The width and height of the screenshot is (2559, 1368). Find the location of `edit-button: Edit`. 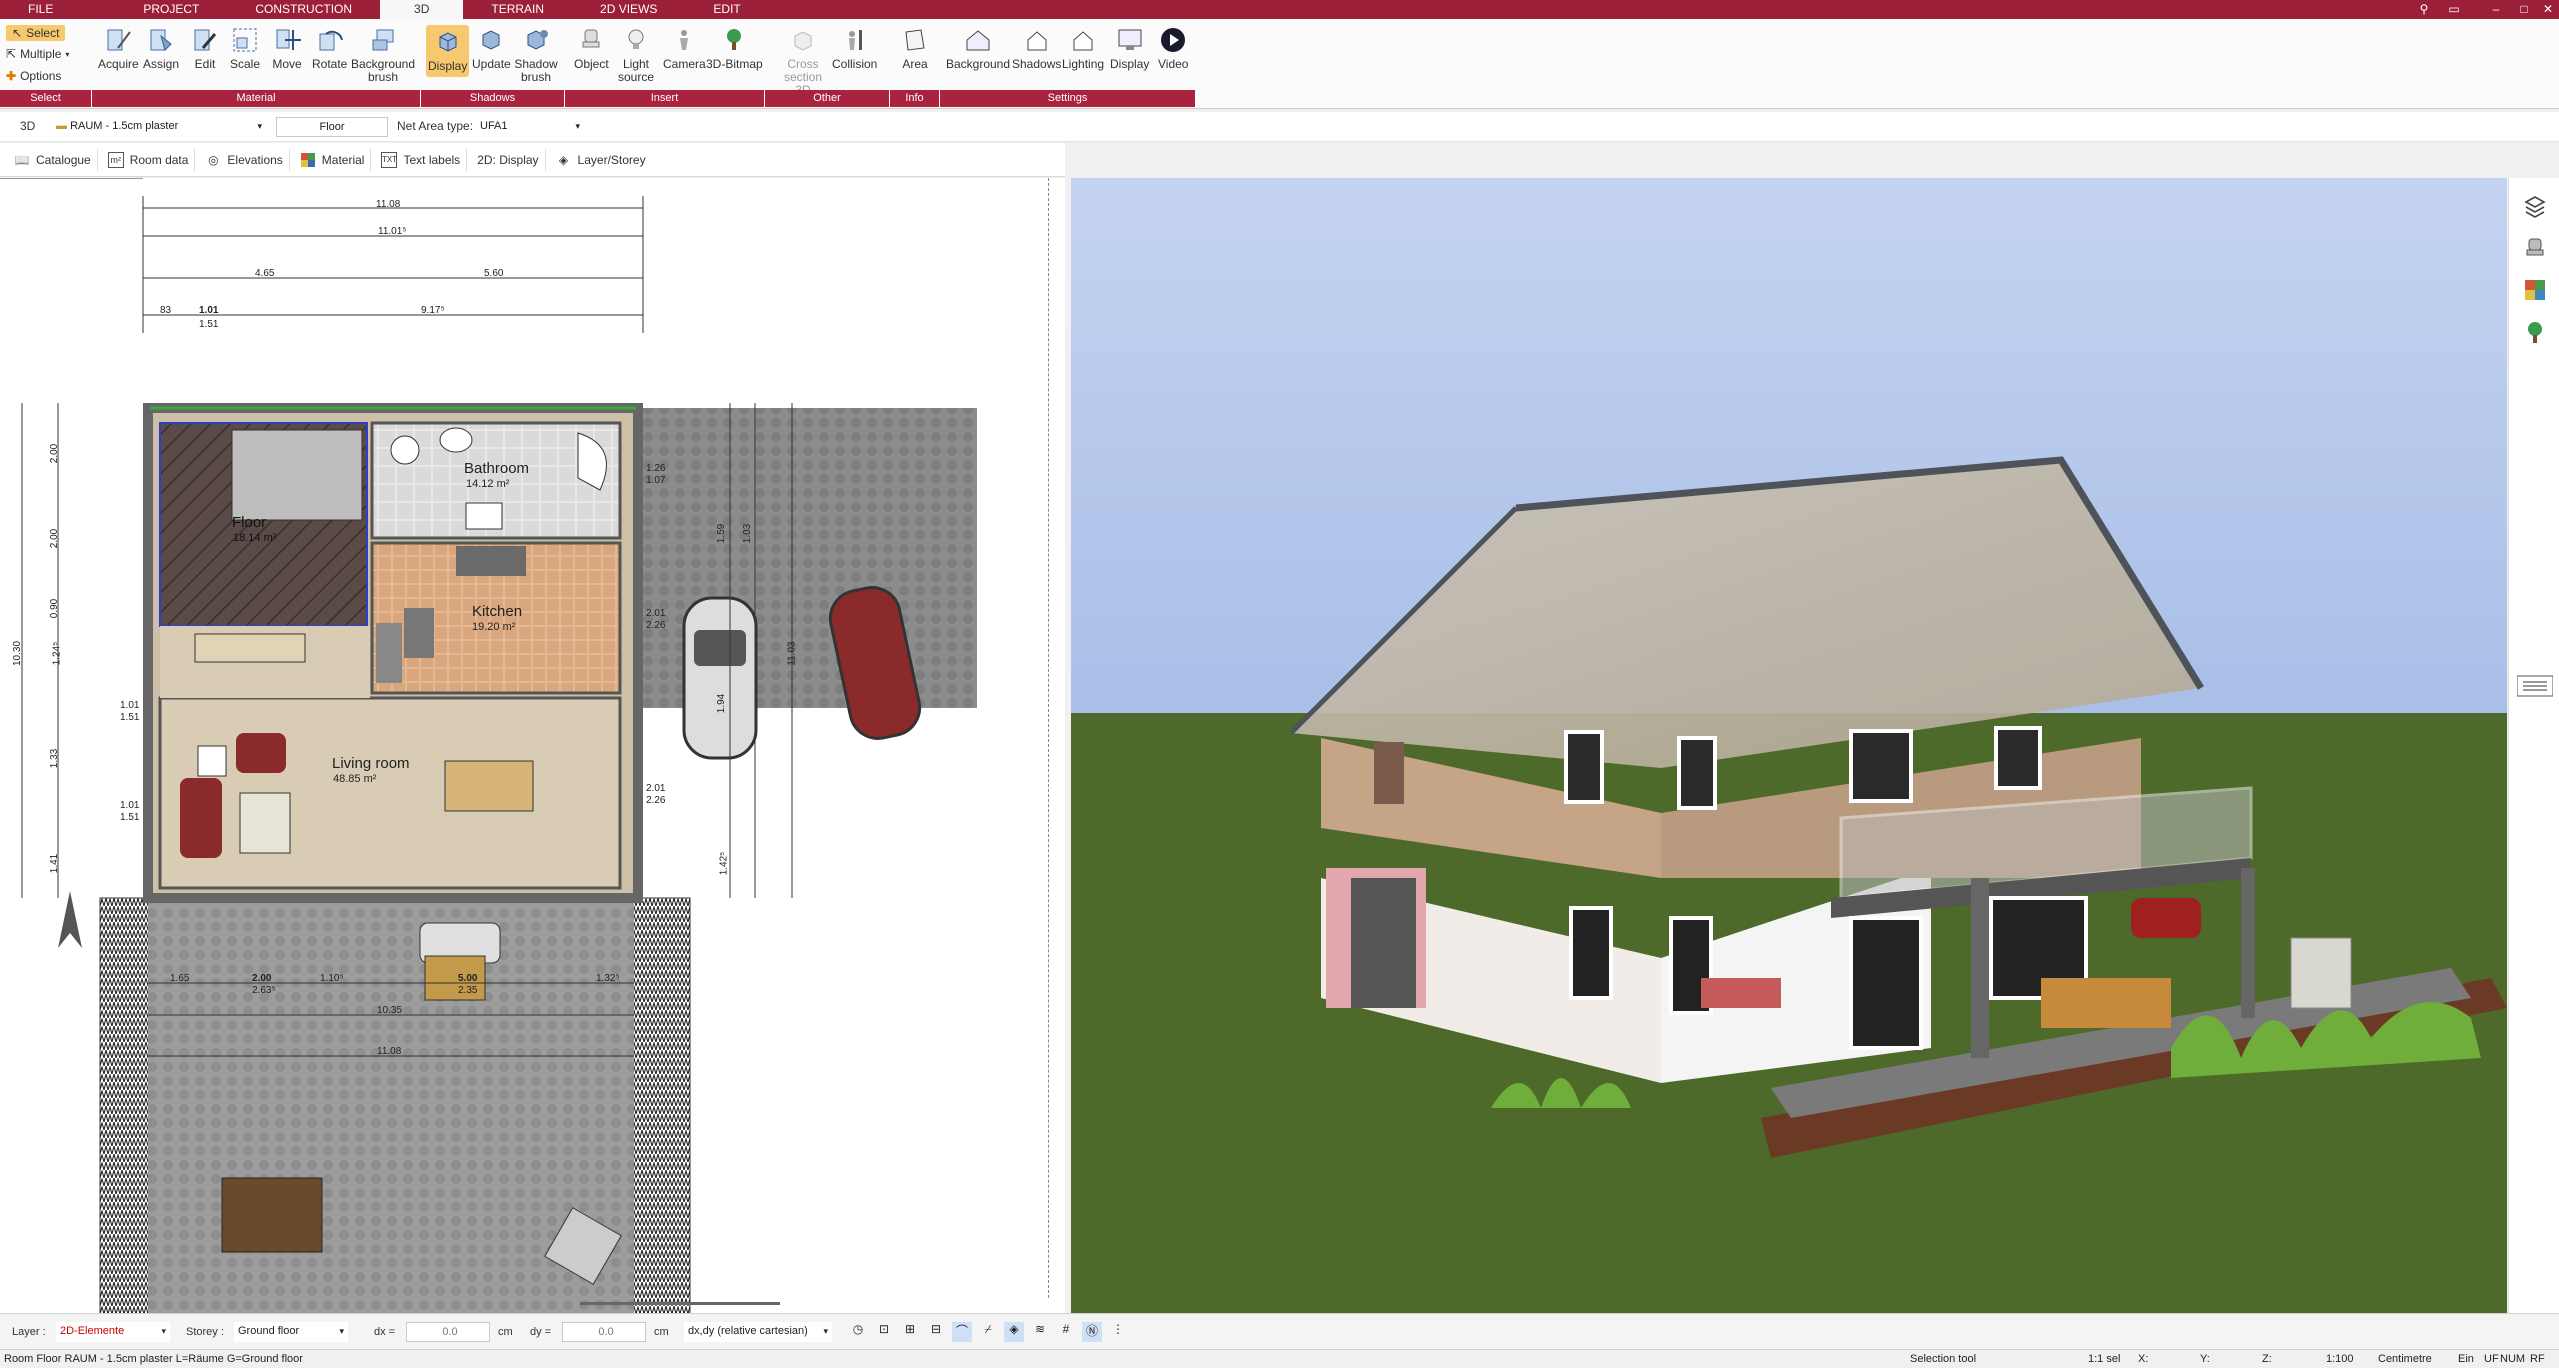

edit-button: Edit is located at coordinates (205, 48).